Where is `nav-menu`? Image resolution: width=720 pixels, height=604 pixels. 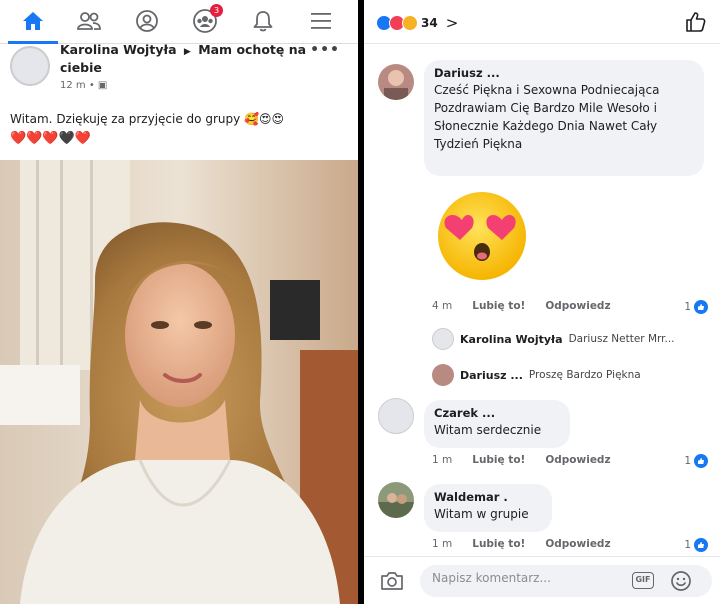 nav-menu is located at coordinates (321, 21).